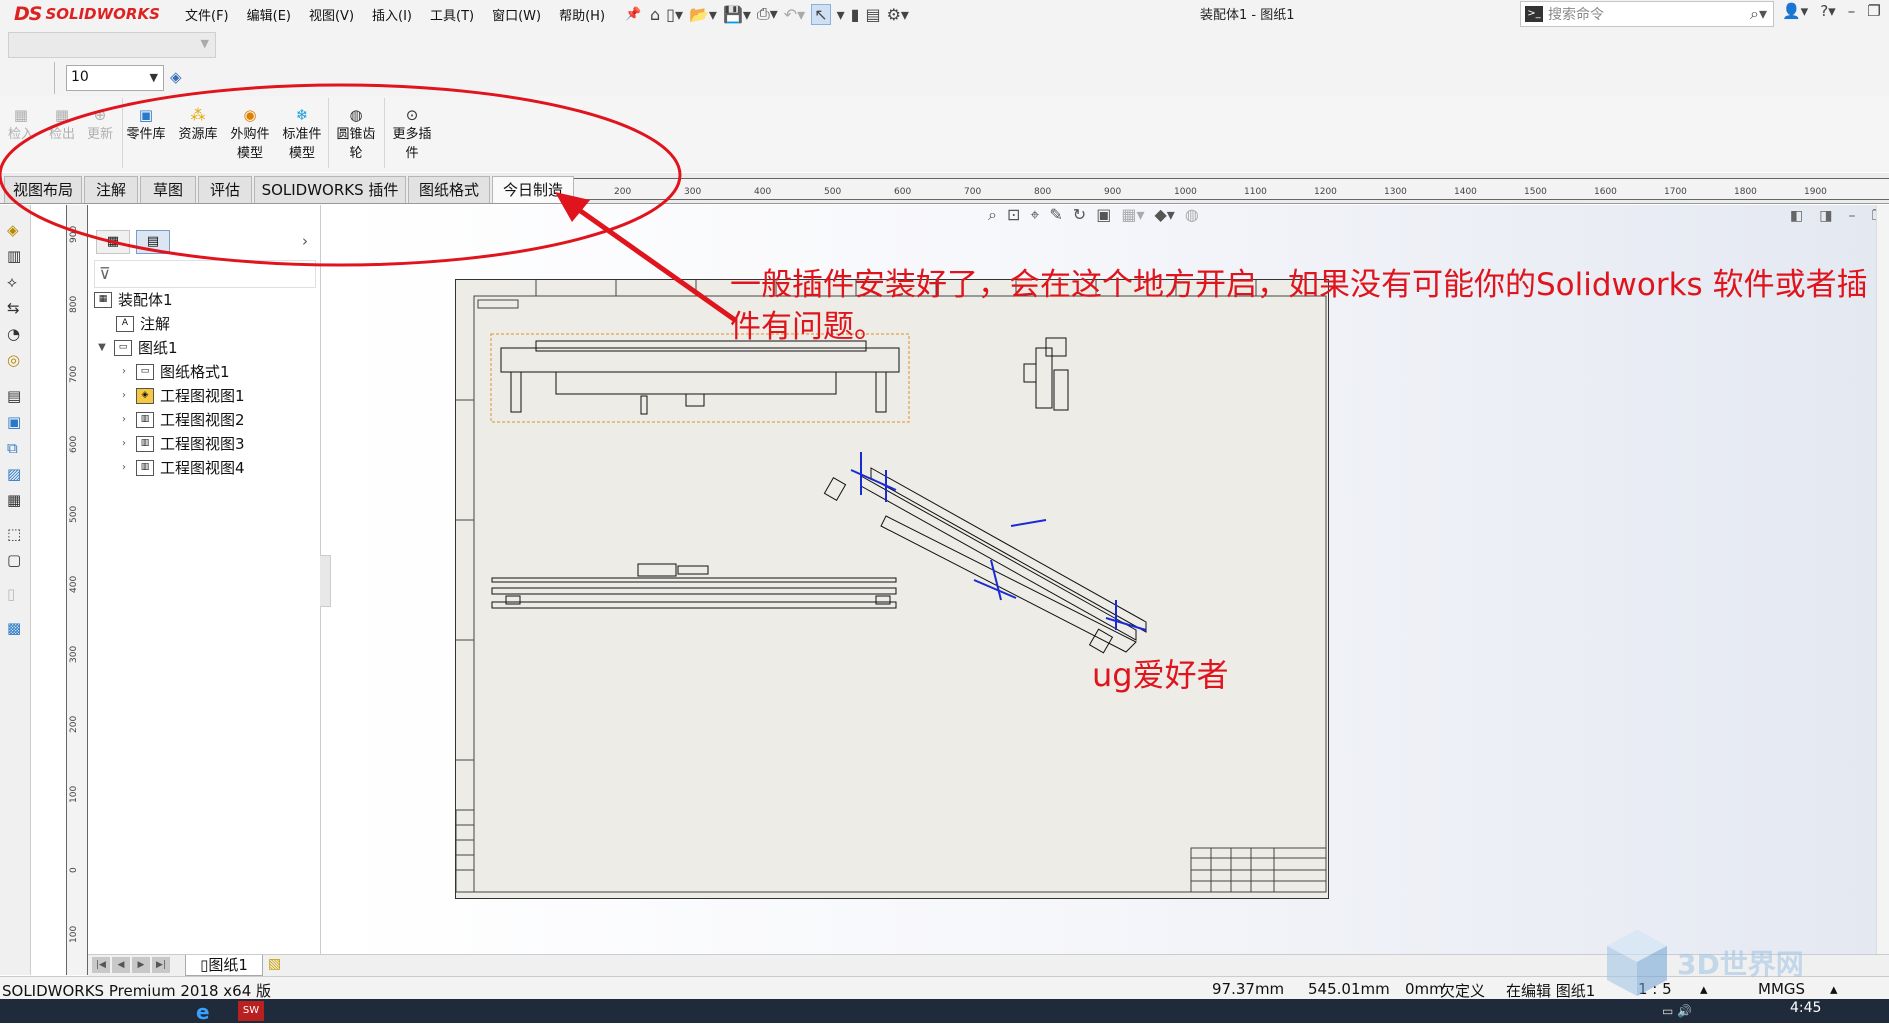  What do you see at coordinates (1837, 216) in the screenshot?
I see `viewport-controls: ◧ ◨ – ❐` at bounding box center [1837, 216].